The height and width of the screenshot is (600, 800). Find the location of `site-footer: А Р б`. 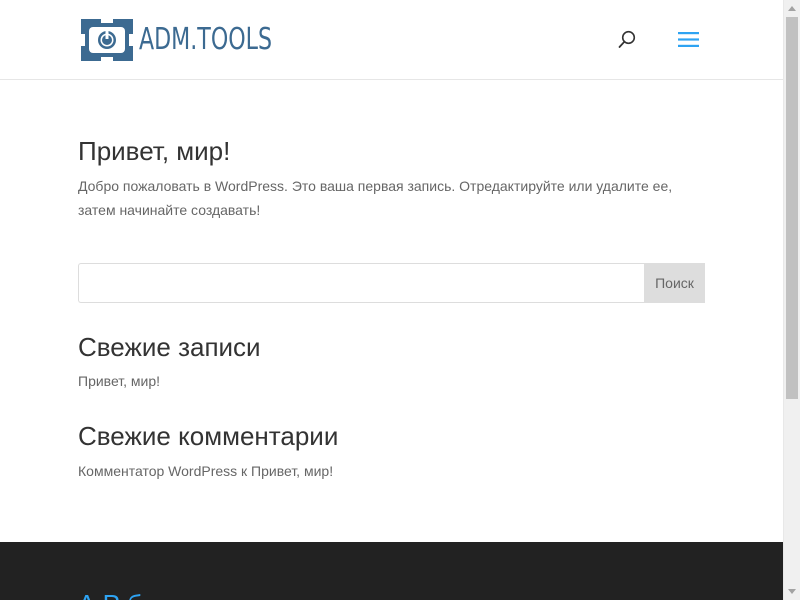

site-footer: А Р б is located at coordinates (391, 571).